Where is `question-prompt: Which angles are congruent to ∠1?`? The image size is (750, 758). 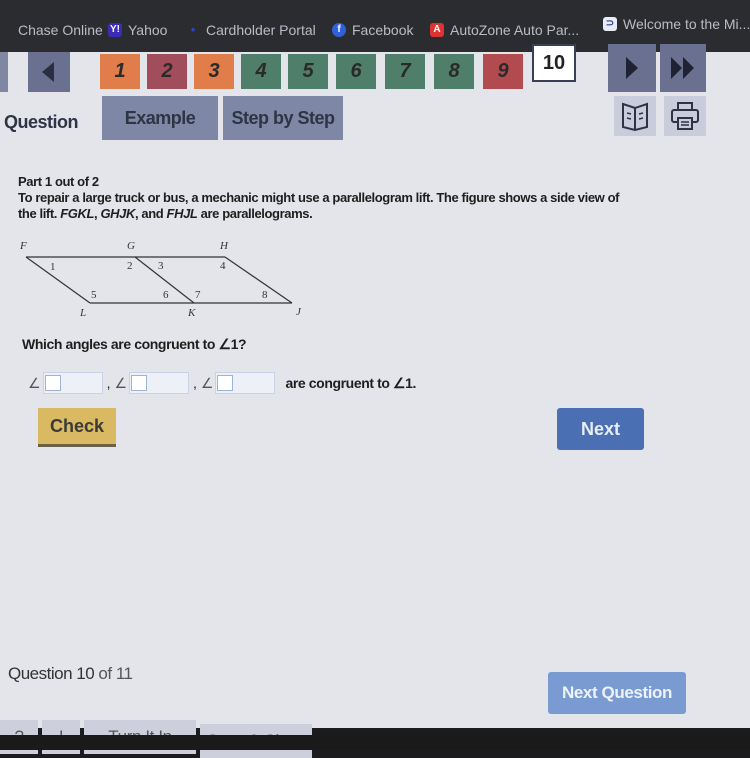 question-prompt: Which angles are congruent to ∠1? is located at coordinates (134, 344).